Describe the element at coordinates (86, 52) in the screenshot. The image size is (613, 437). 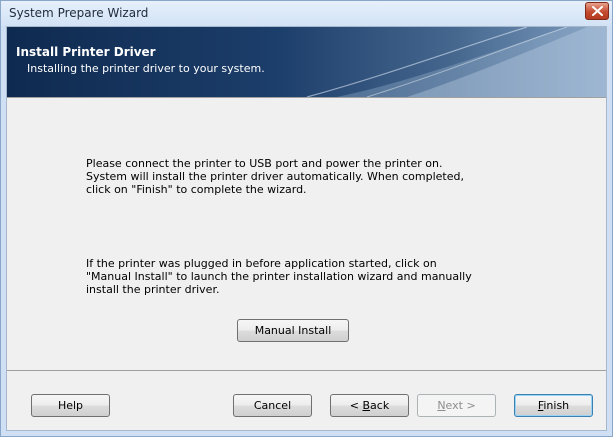
I see `page-title: Install Printer Driver` at that location.